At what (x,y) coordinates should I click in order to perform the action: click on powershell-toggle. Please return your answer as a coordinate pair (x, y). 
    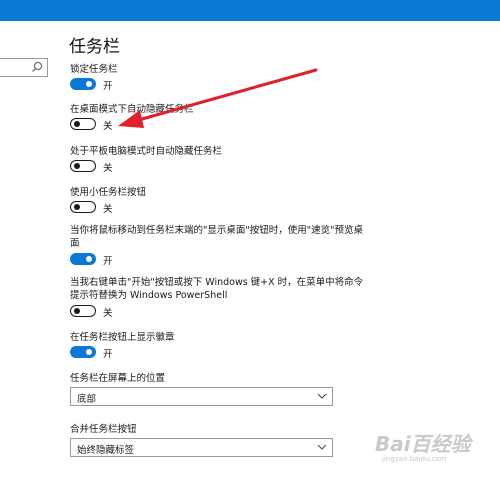
    Looking at the image, I should click on (83, 311).